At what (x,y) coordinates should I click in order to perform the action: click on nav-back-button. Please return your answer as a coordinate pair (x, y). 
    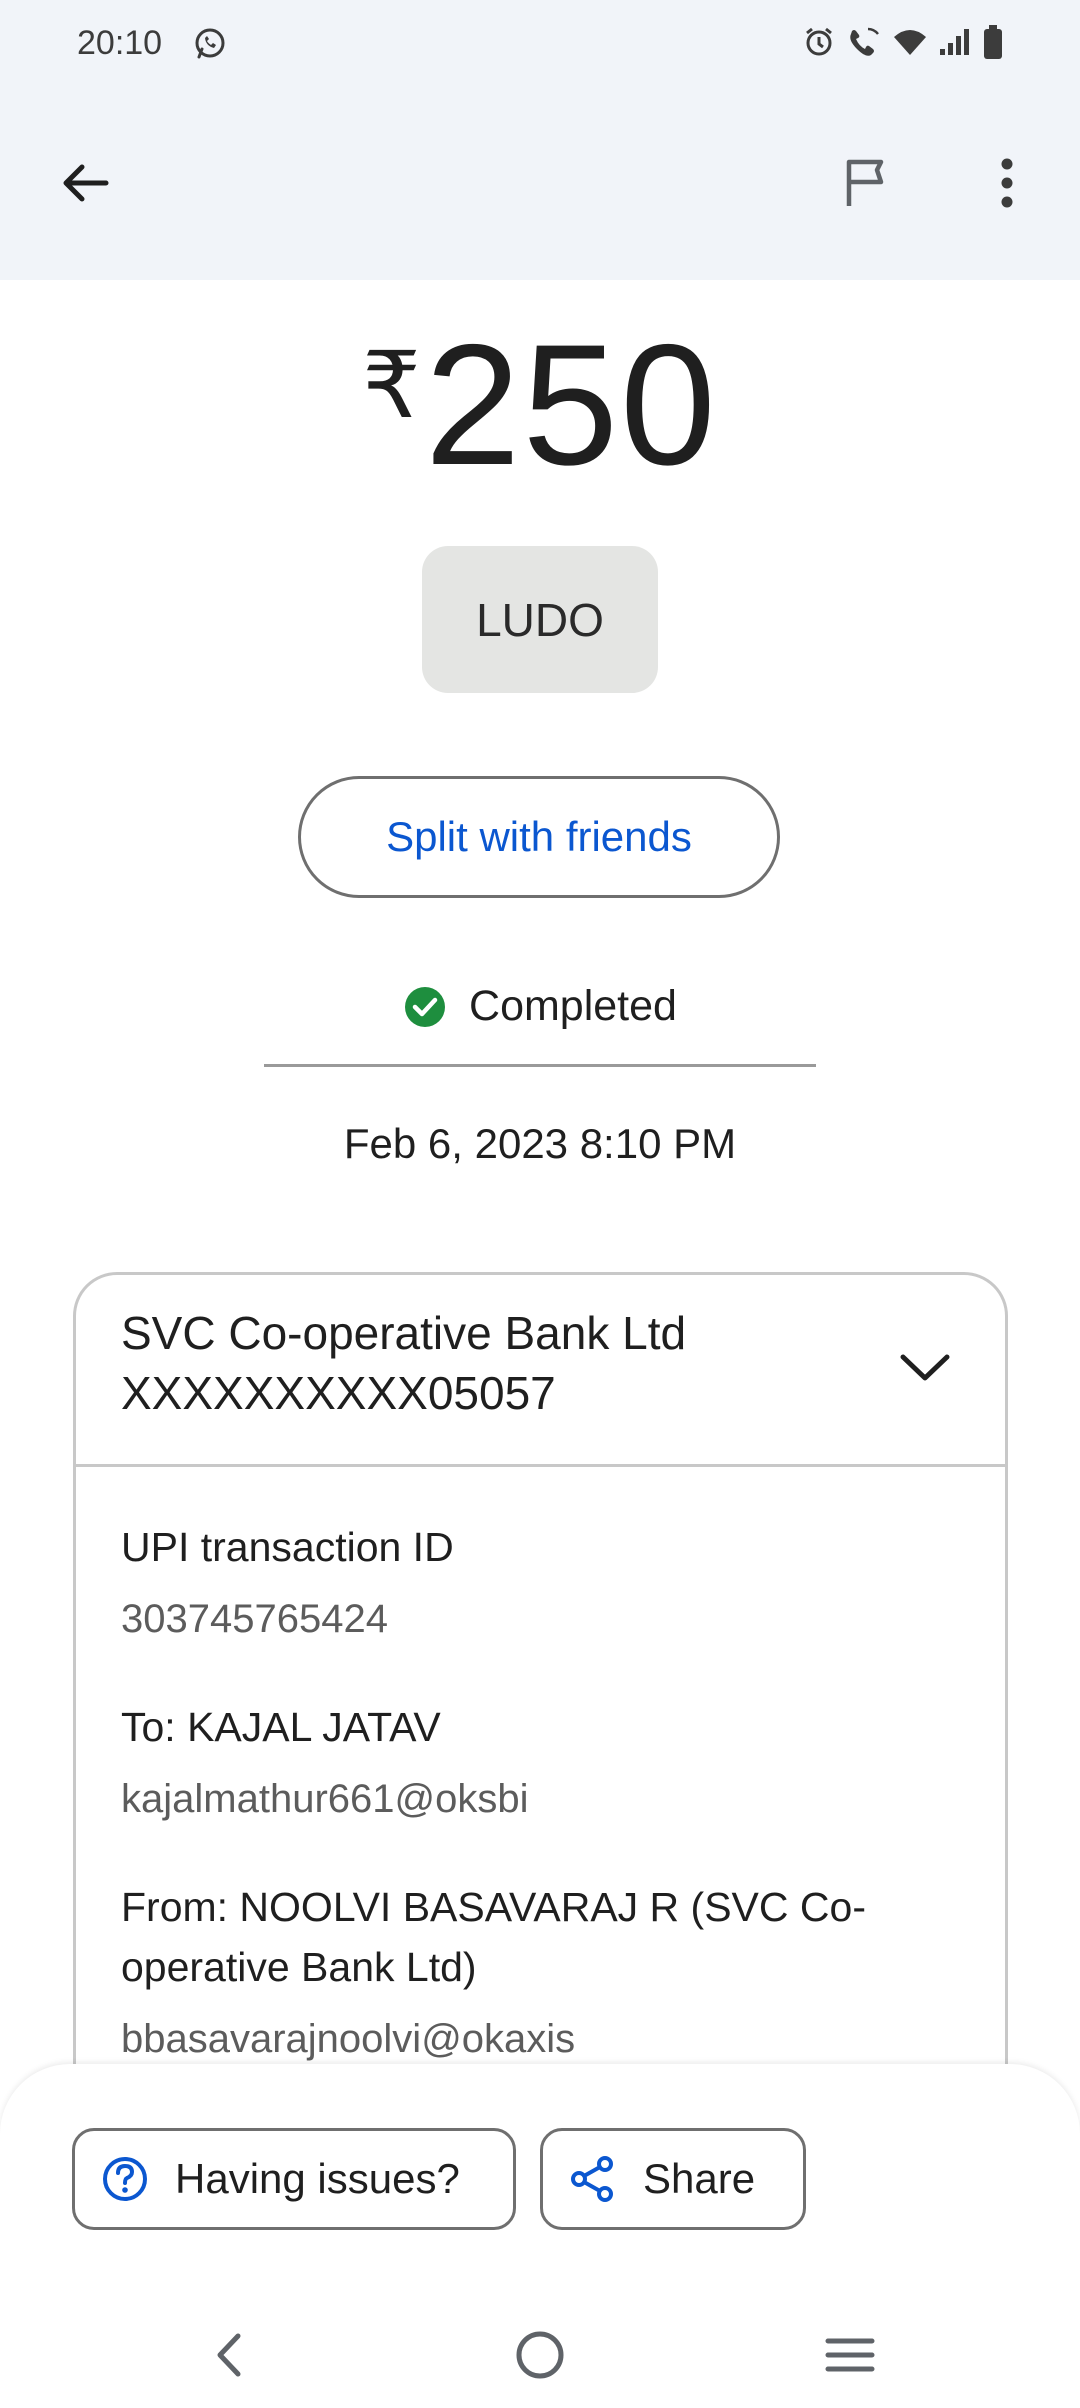
    Looking at the image, I should click on (228, 2355).